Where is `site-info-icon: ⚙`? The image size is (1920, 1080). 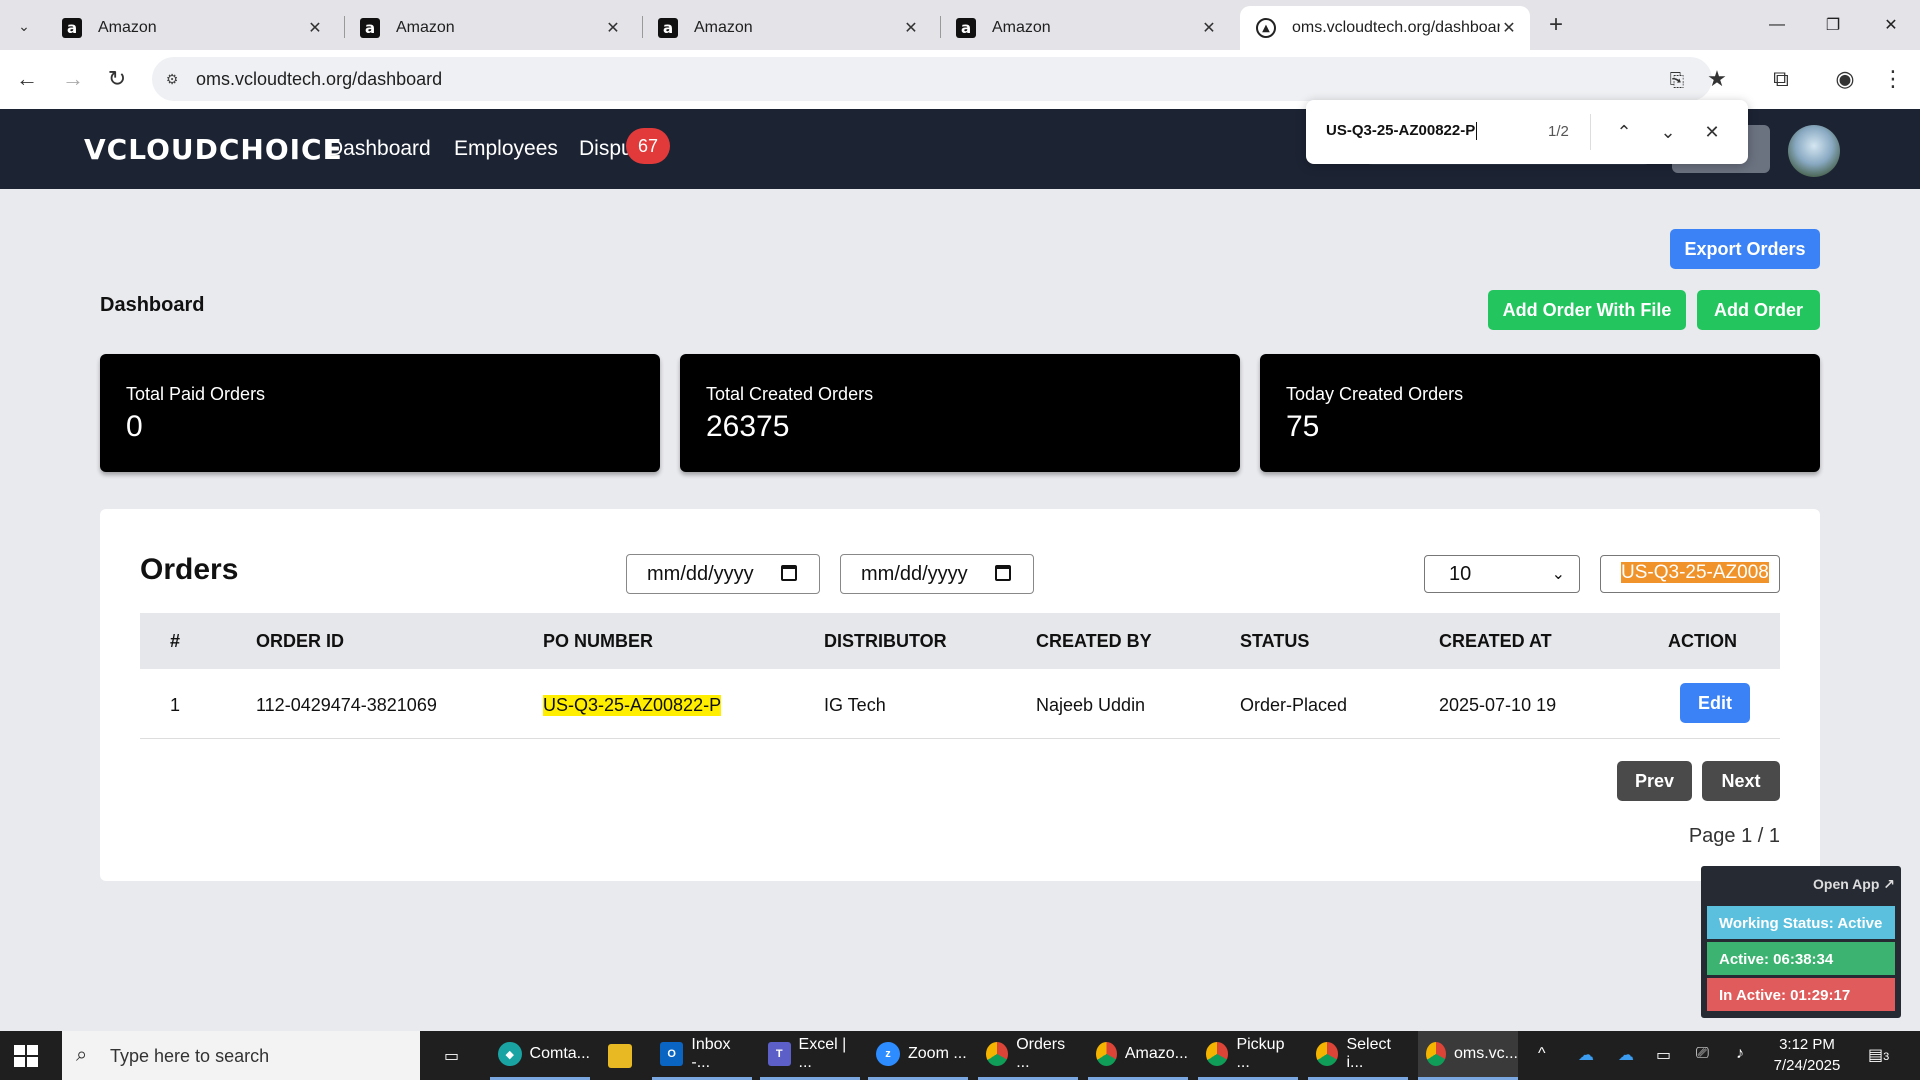 site-info-icon: ⚙ is located at coordinates (172, 79).